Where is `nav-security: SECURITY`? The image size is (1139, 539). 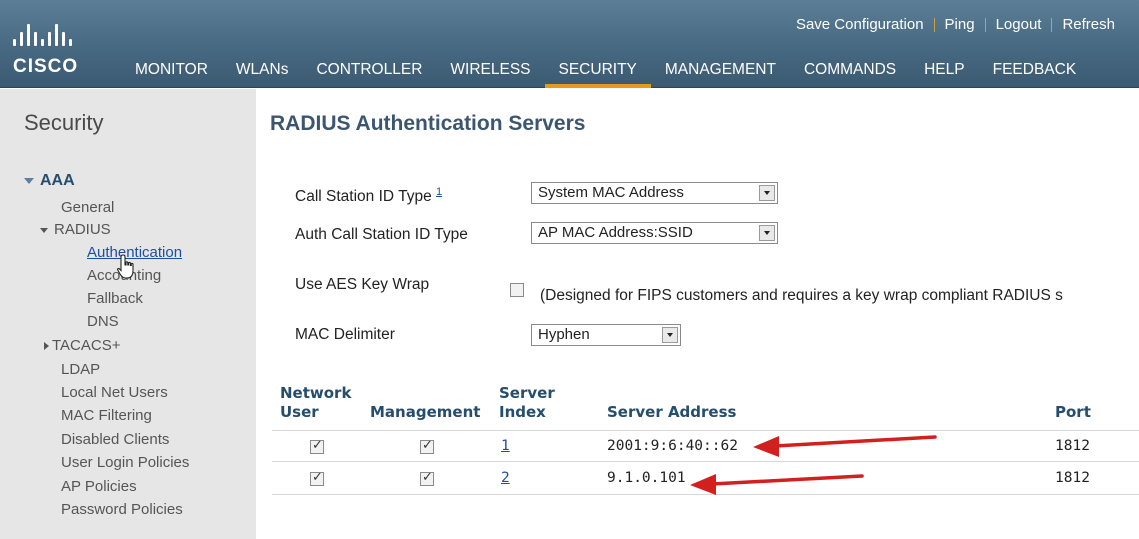
nav-security: SECURITY is located at coordinates (597, 73).